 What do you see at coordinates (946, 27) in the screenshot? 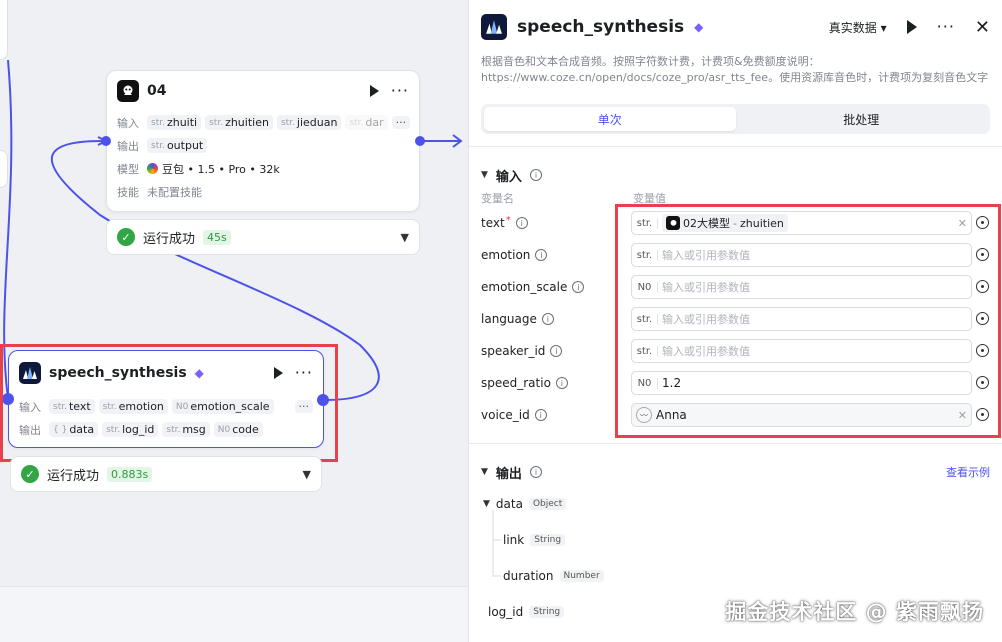
I see `more-options-button: ···` at bounding box center [946, 27].